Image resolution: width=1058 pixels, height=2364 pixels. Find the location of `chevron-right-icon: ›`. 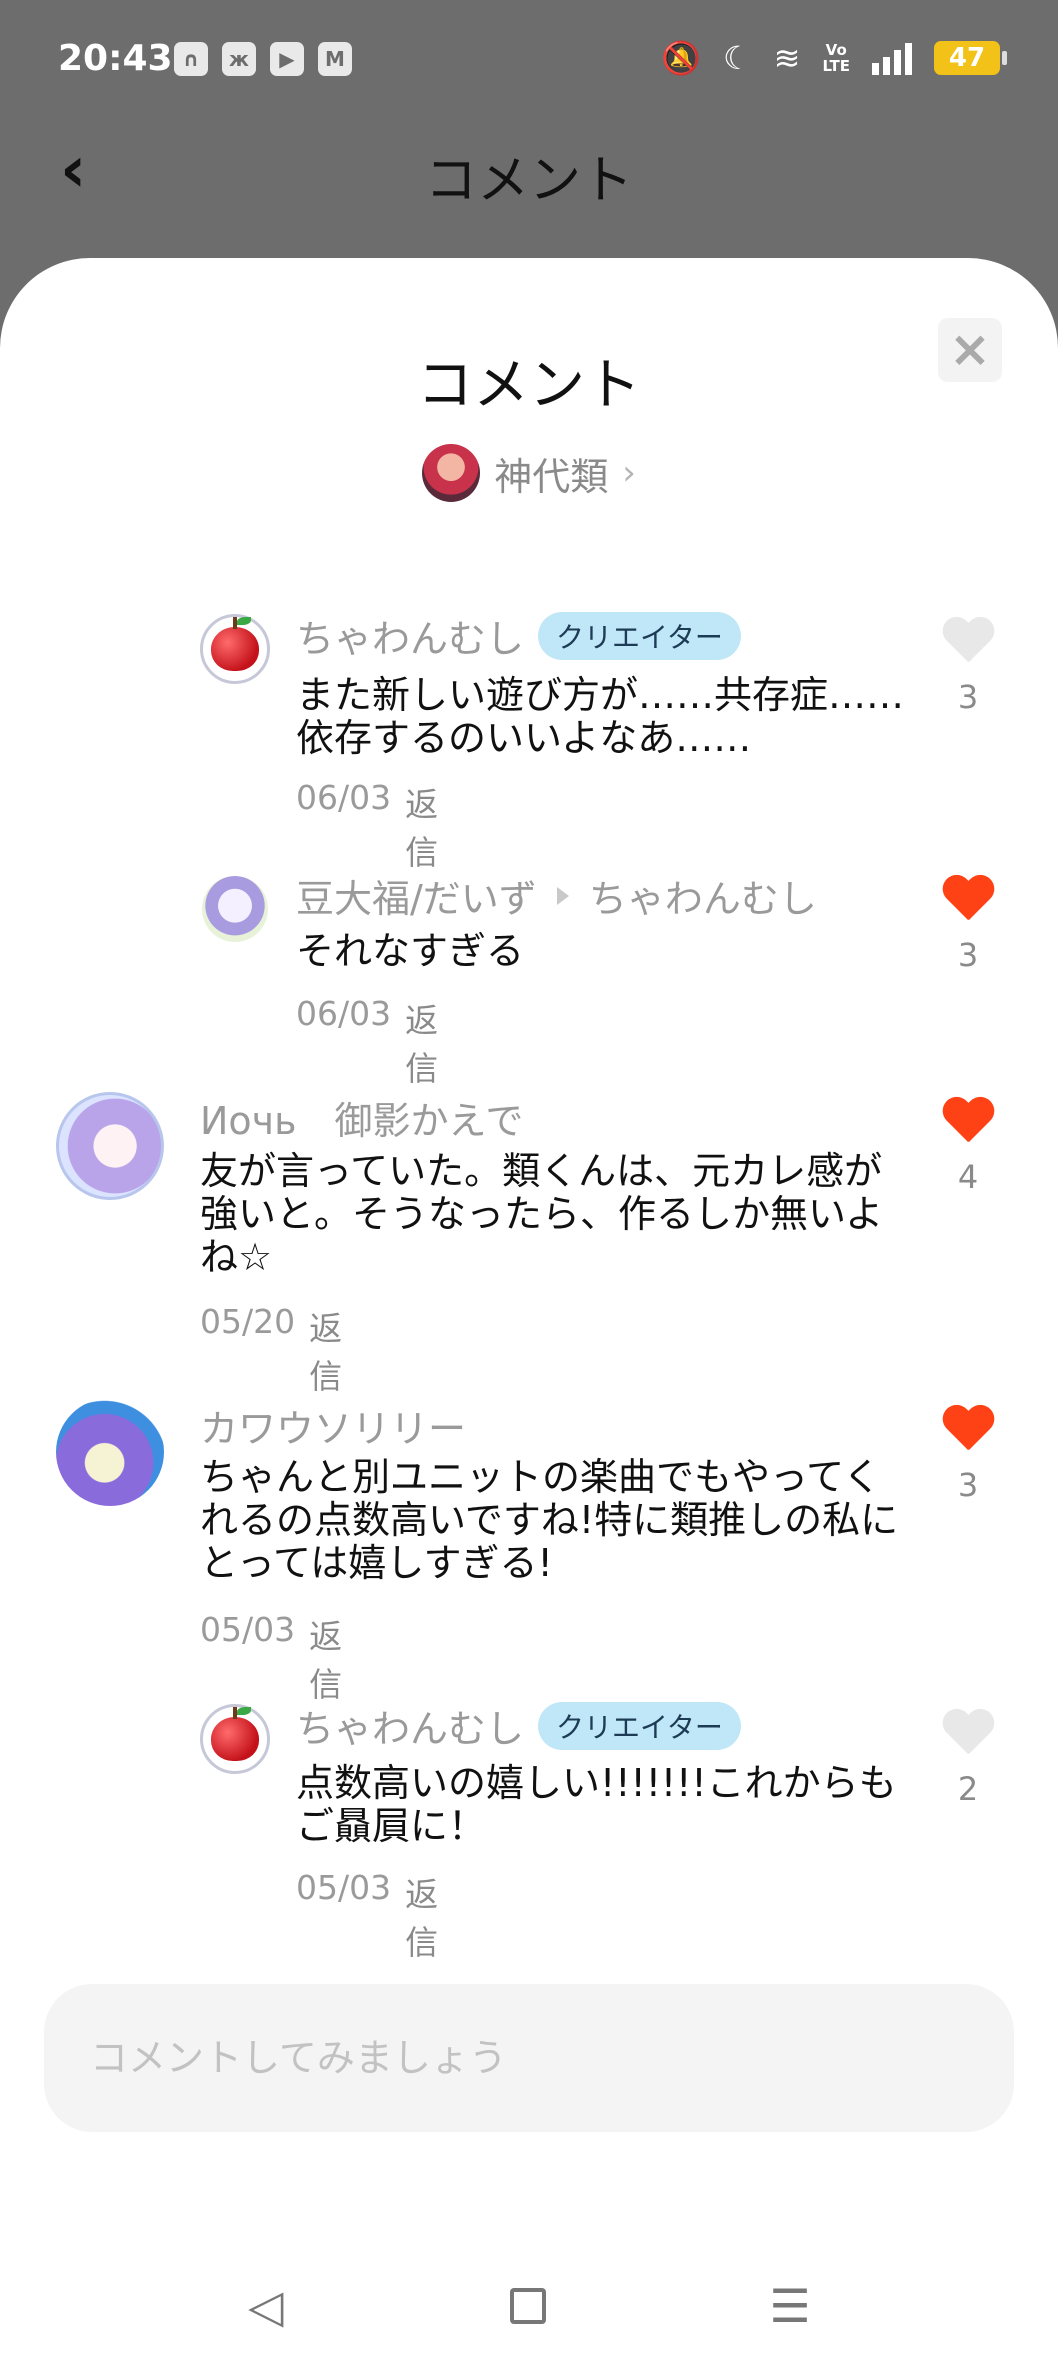

chevron-right-icon: › is located at coordinates (629, 473).